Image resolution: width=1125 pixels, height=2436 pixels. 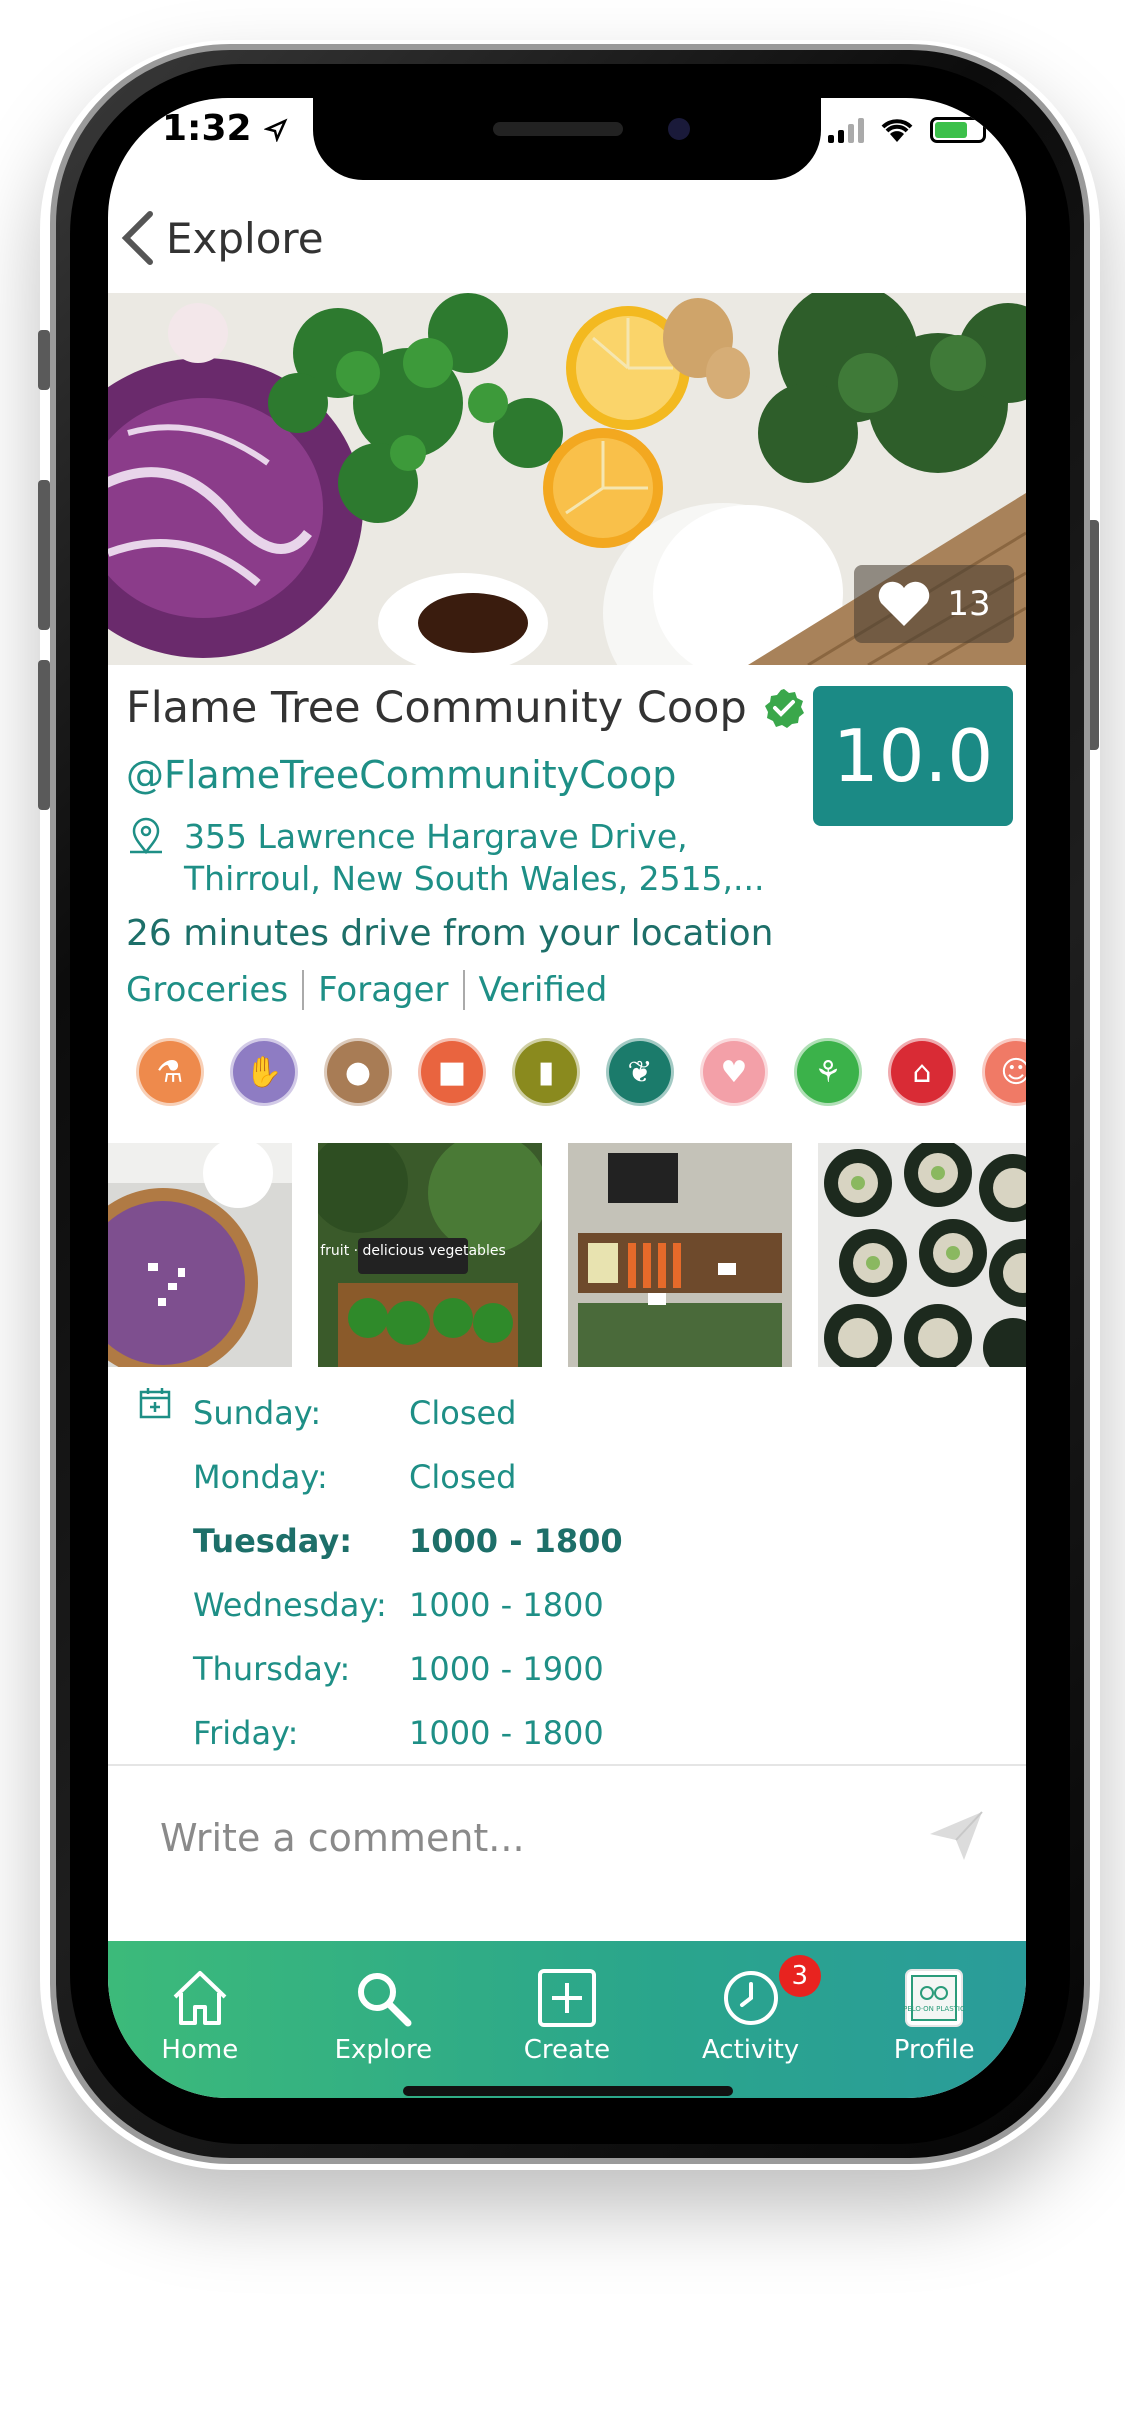 What do you see at coordinates (934, 604) in the screenshot?
I see `like-button: 13` at bounding box center [934, 604].